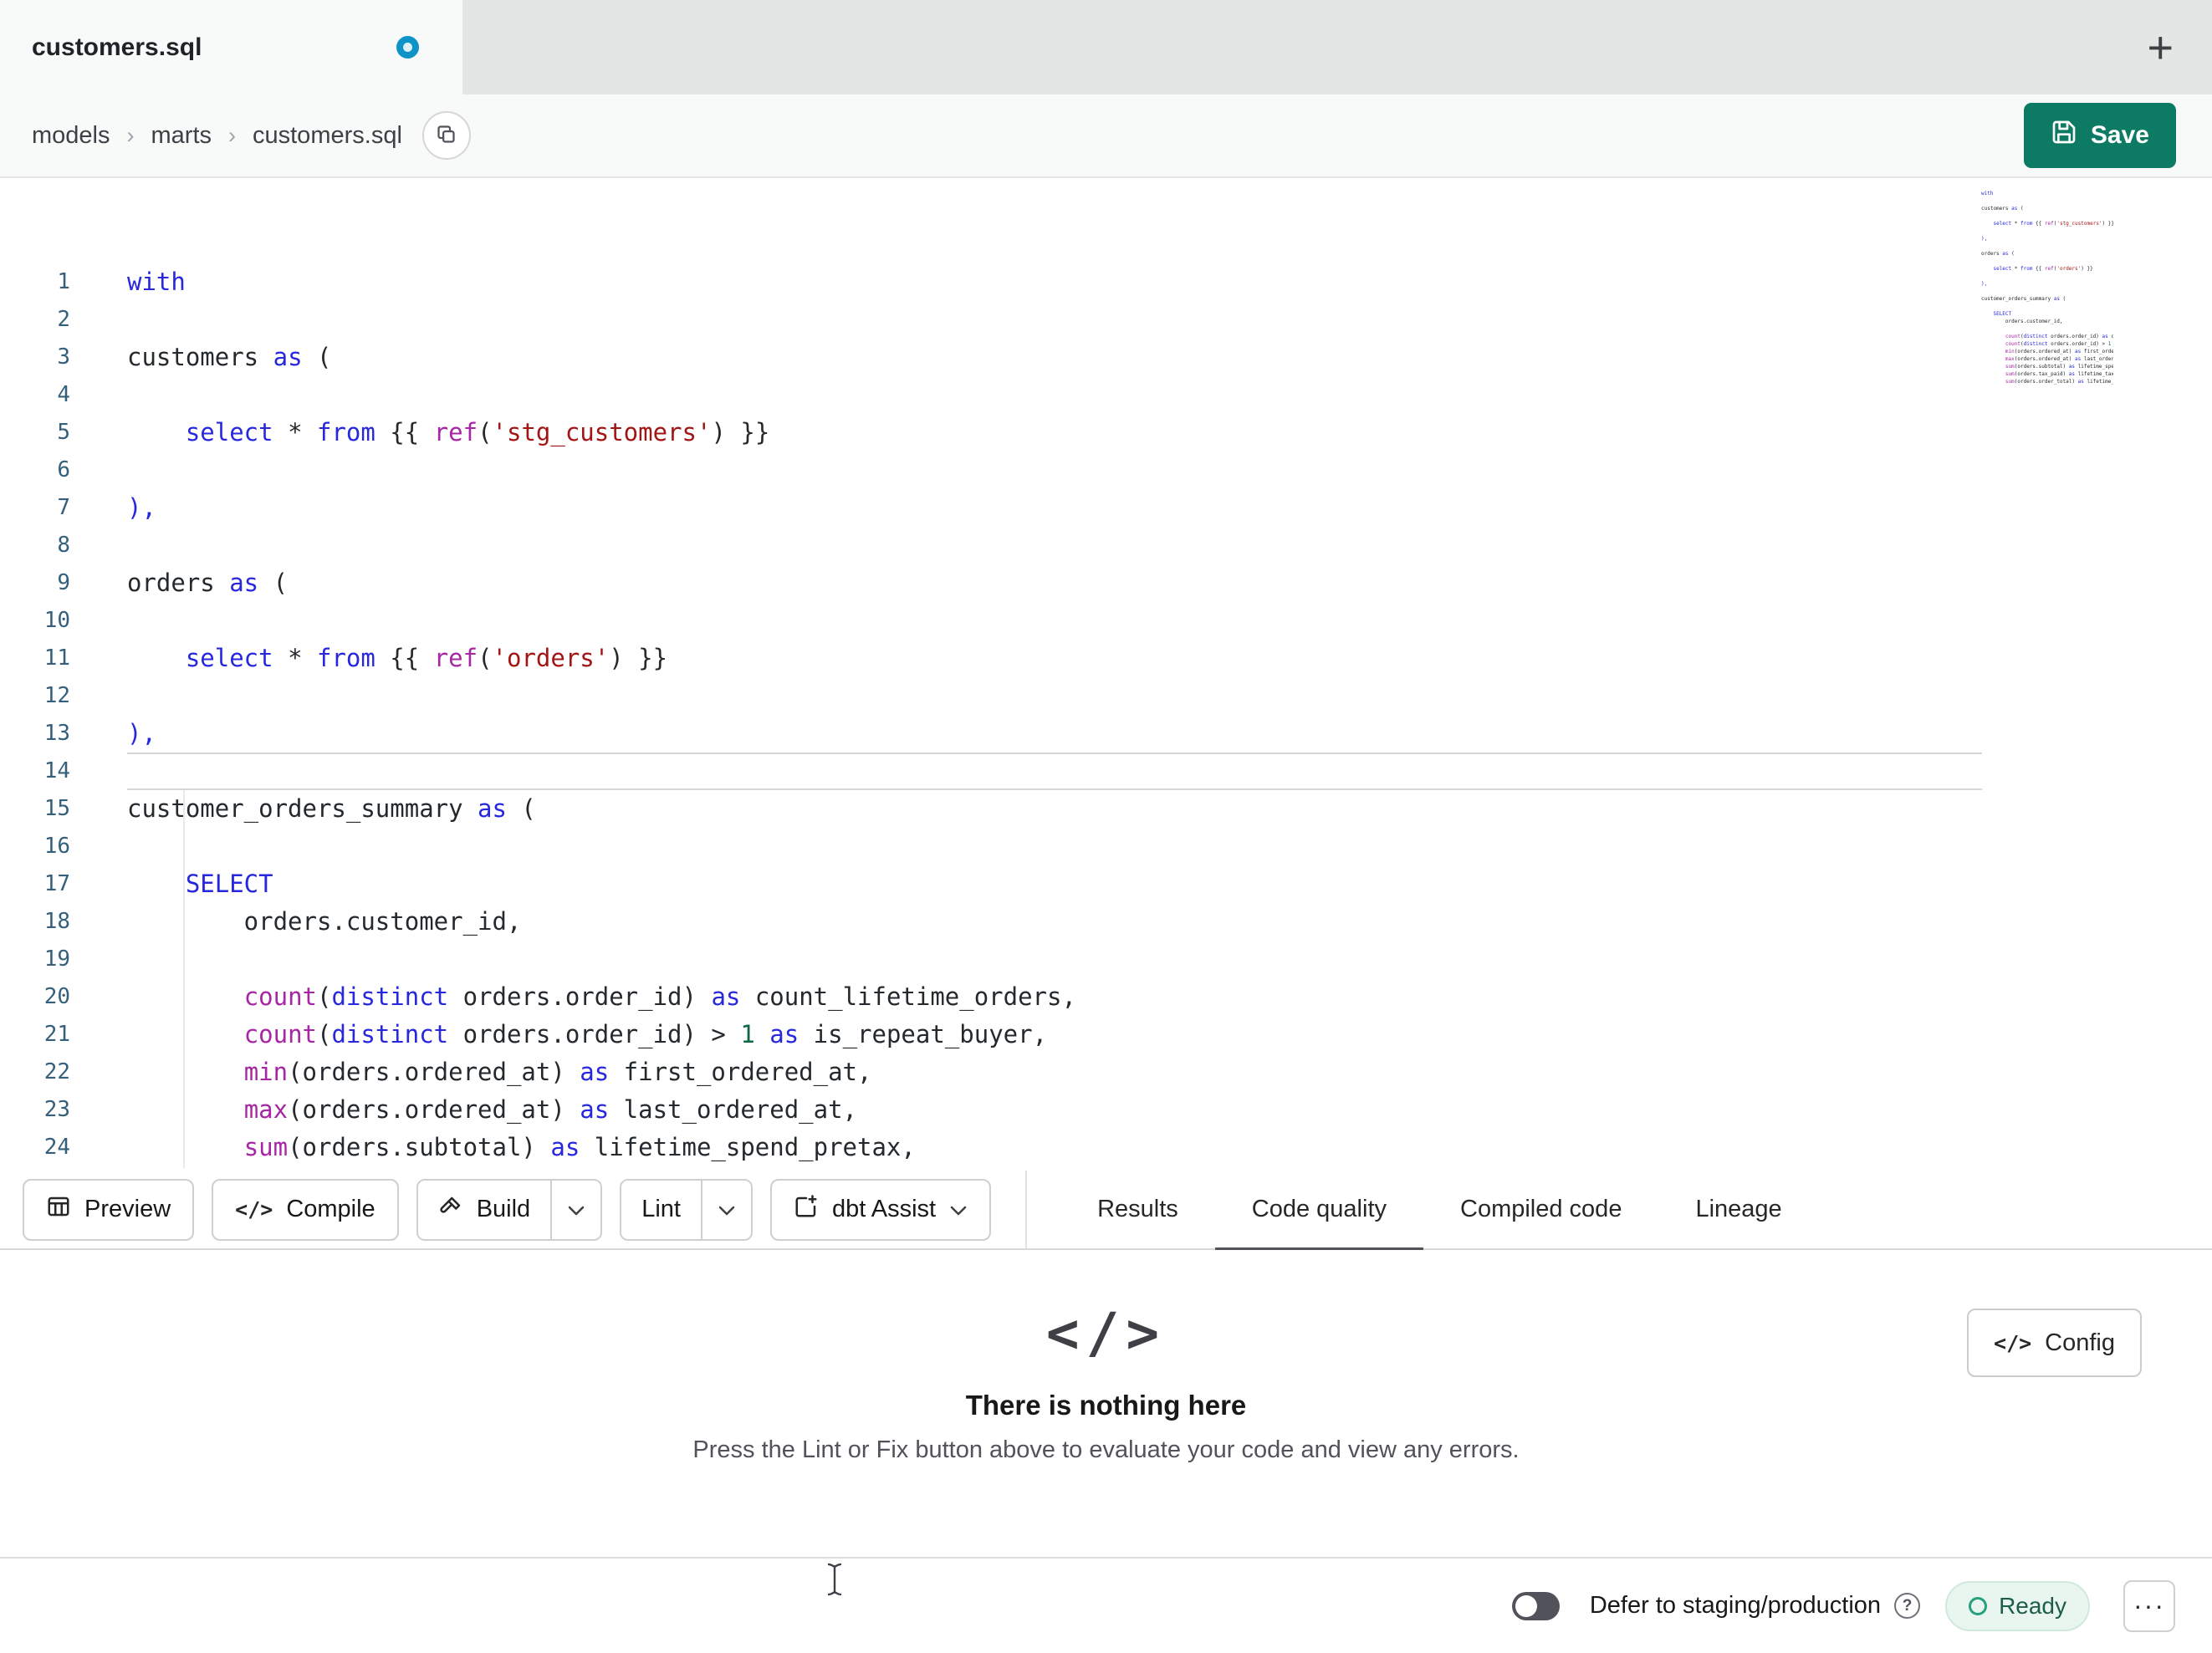 The image size is (2212, 1653). Describe the element at coordinates (57, 846) in the screenshot. I see `line-number: 16` at that location.